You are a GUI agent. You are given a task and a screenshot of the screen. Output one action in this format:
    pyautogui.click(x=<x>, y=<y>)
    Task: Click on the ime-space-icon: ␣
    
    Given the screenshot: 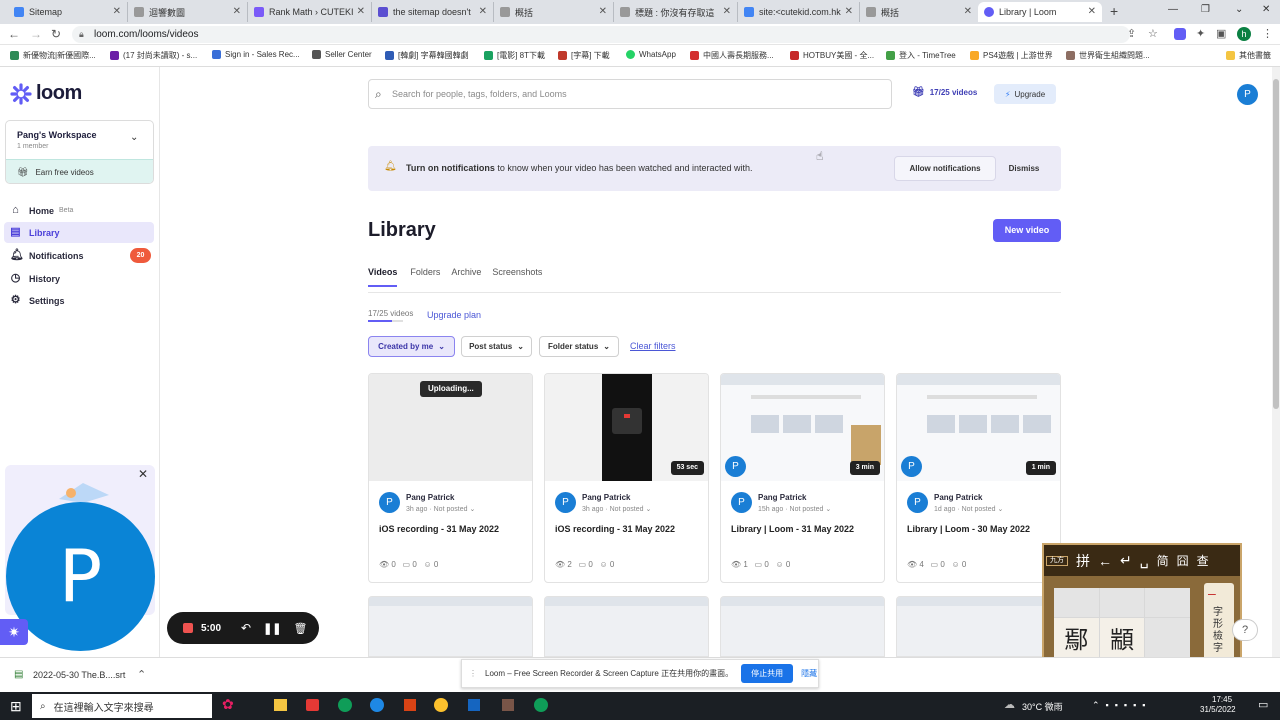 What is the action you would take?
    pyautogui.click(x=1144, y=560)
    